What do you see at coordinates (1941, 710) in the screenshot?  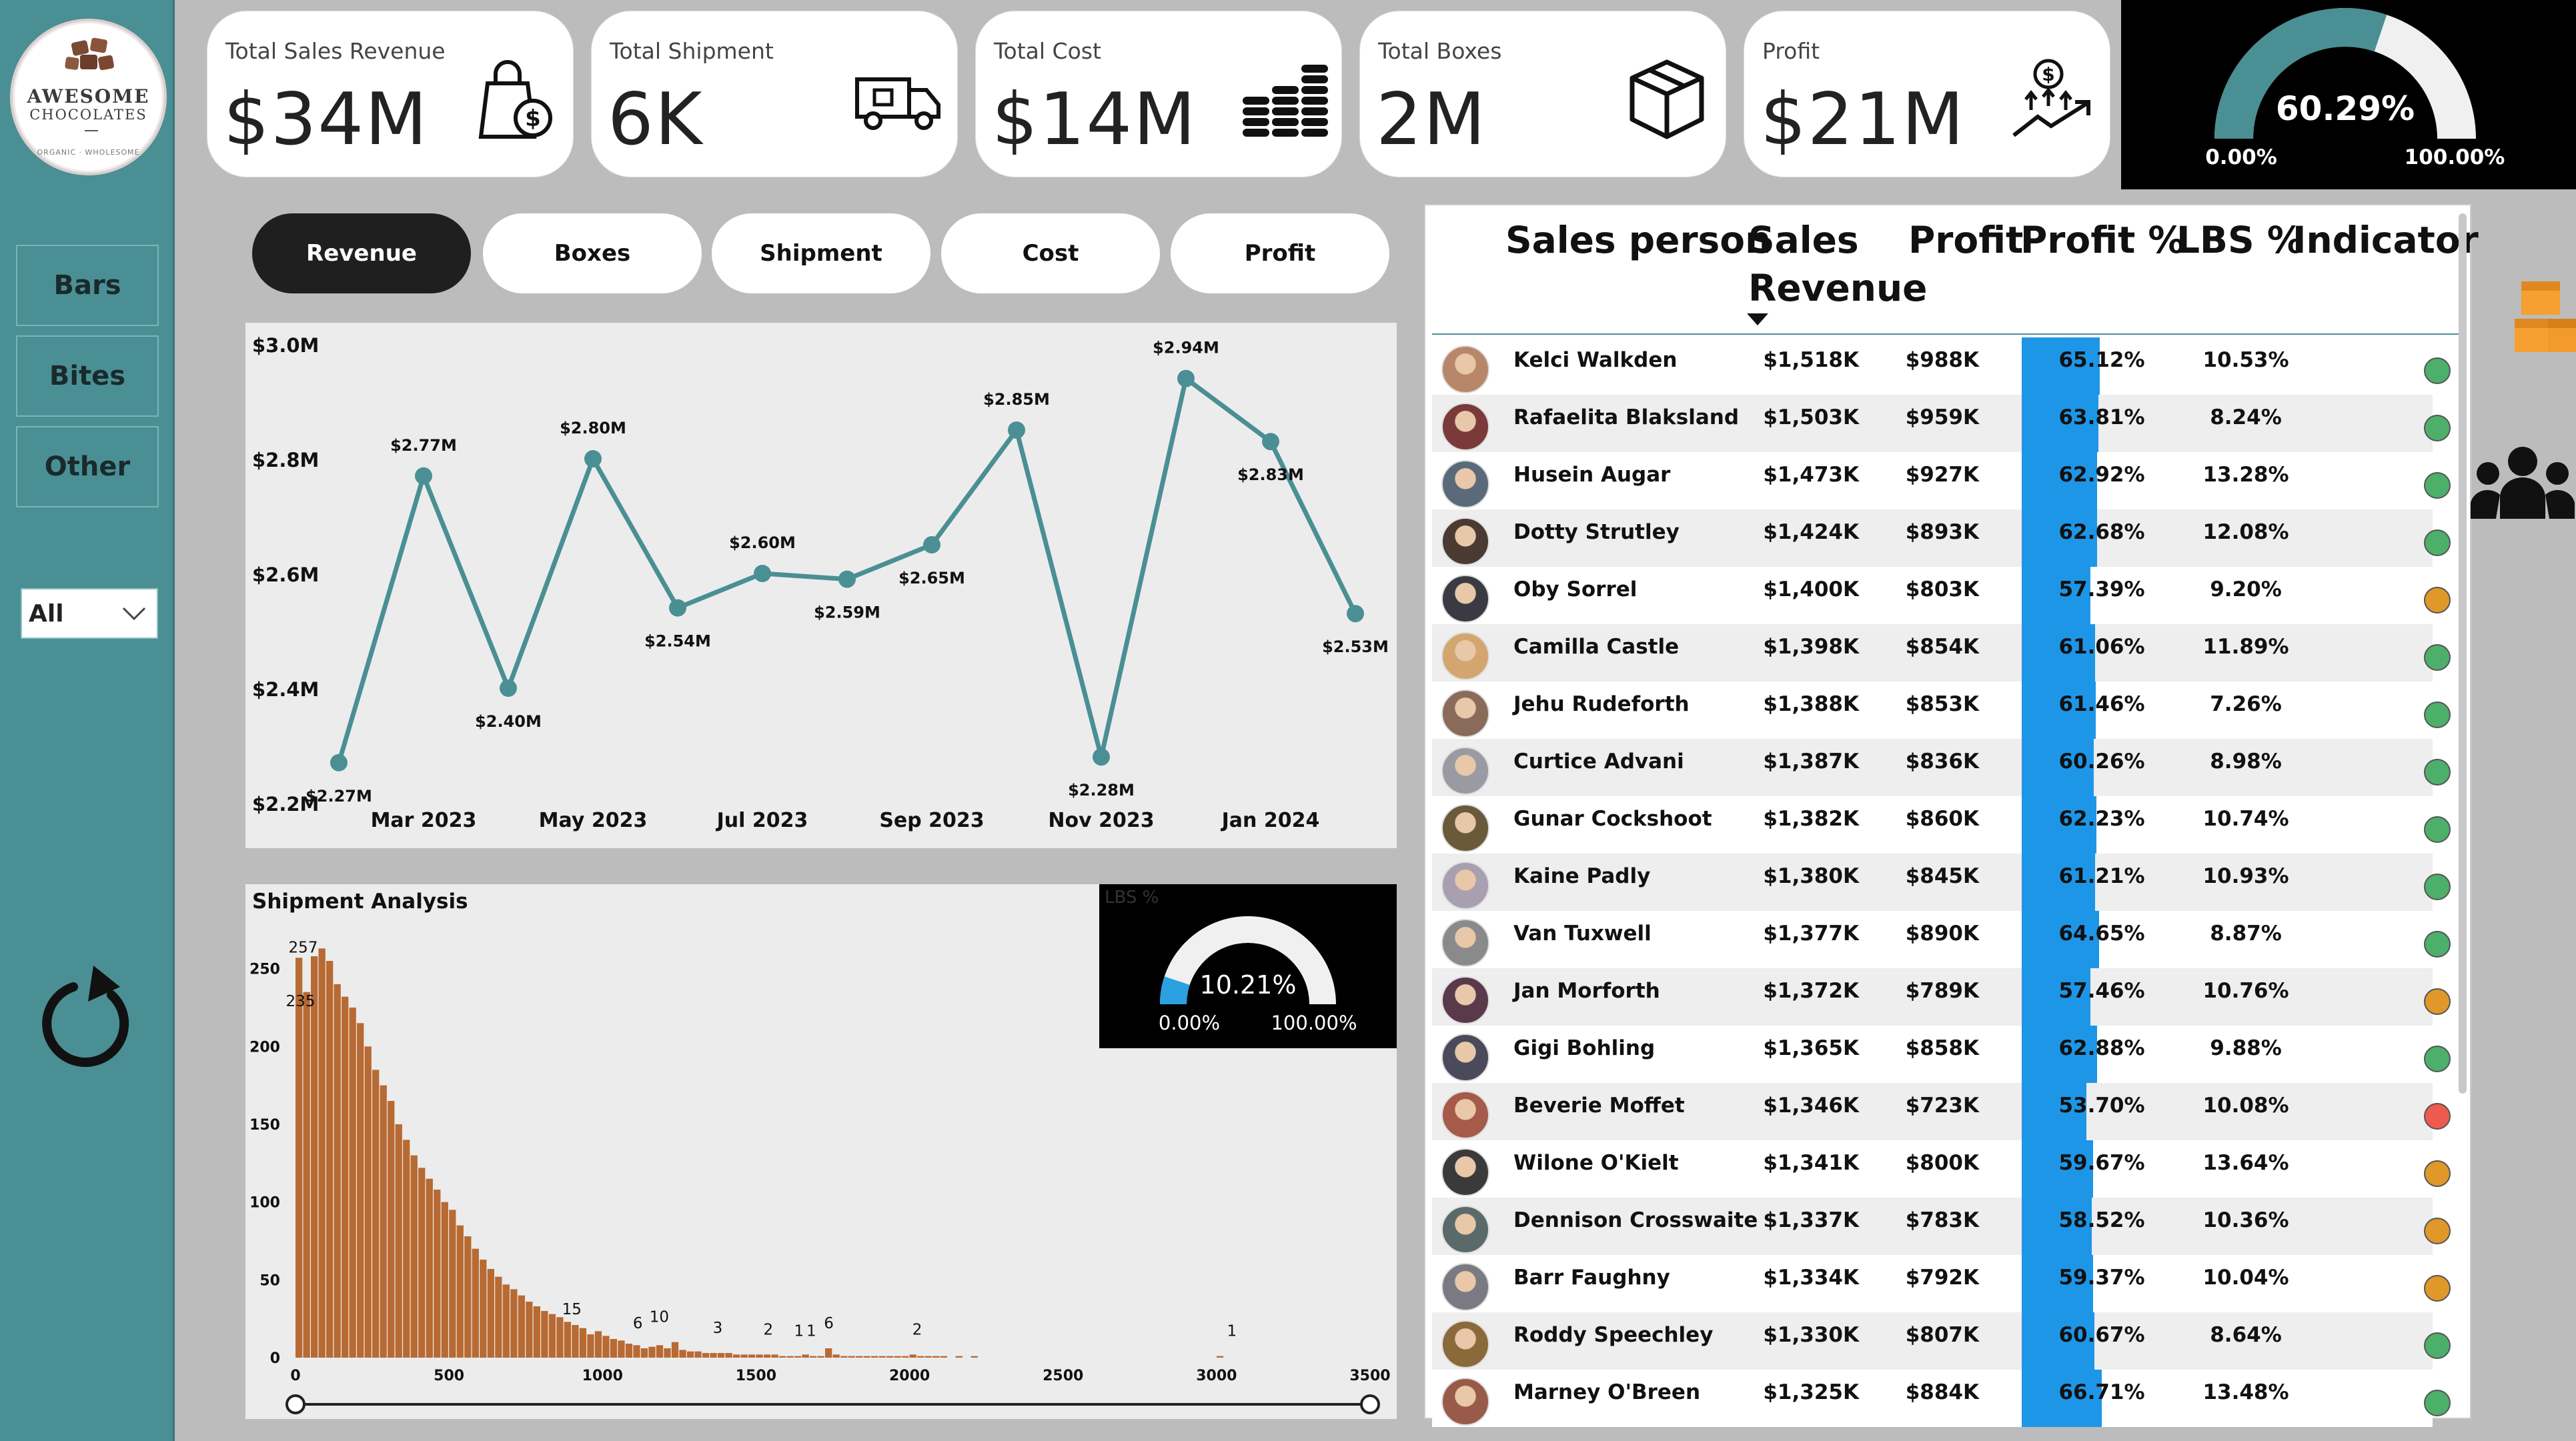 I see `table-row: Jehu Rudeforth $1,388K $853K 61.46% 7.26%` at bounding box center [1941, 710].